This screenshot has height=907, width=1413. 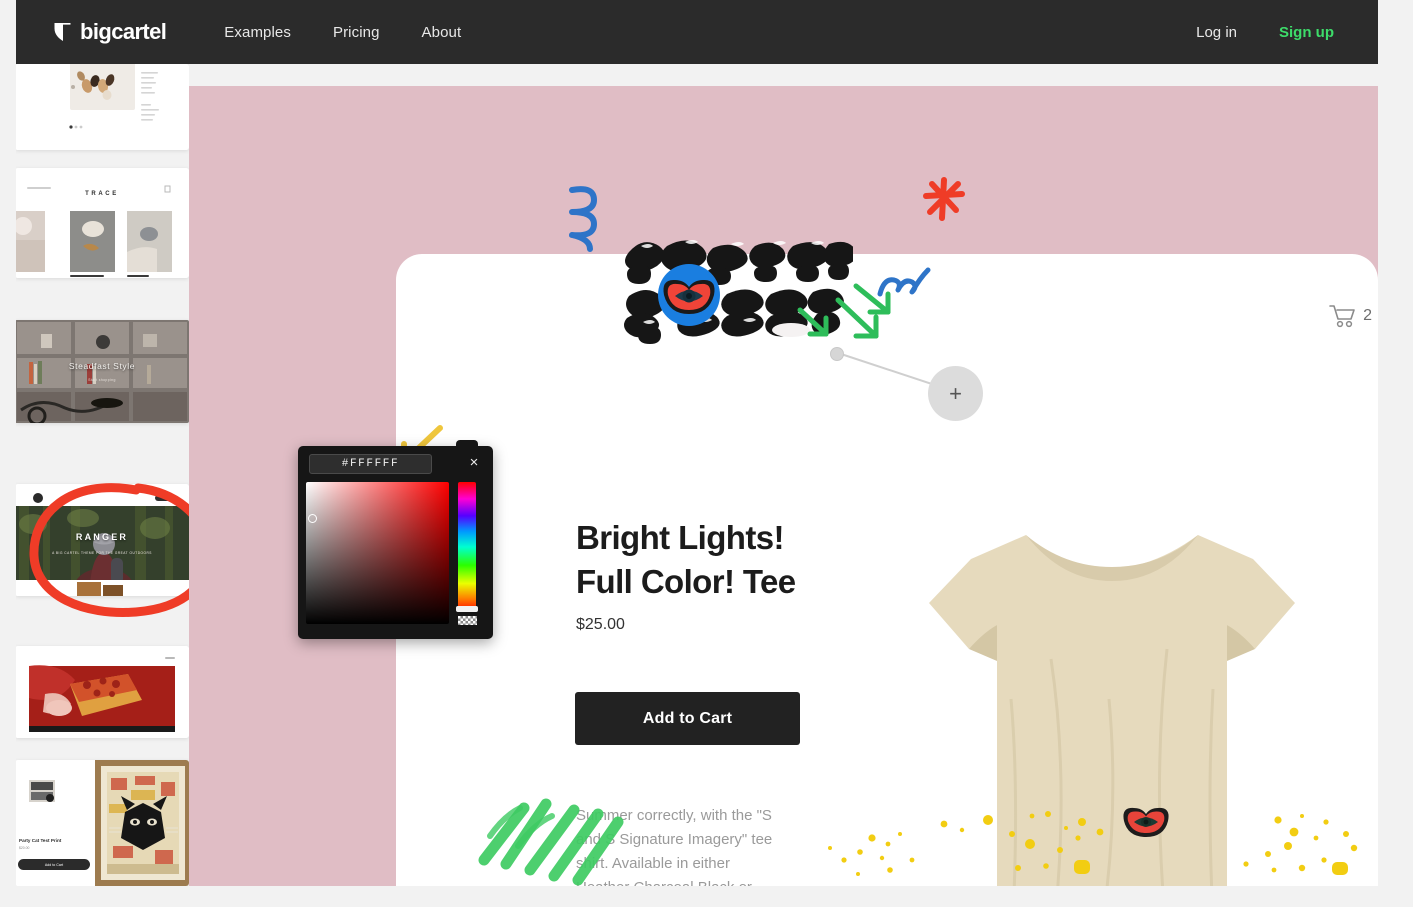 I want to click on bigcartel-logo: bigcartel, so click(x=110, y=32).